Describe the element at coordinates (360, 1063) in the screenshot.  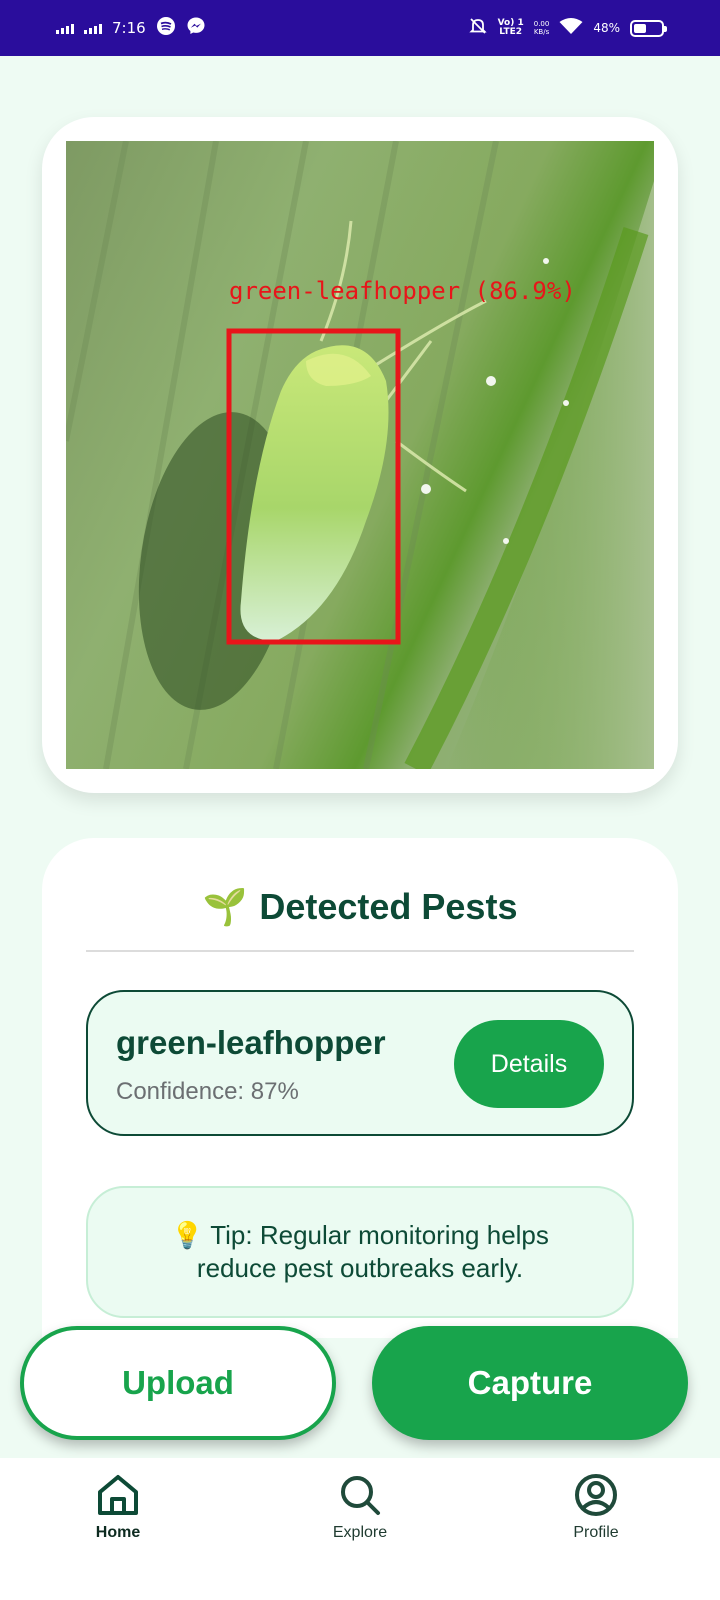
I see `pest-item: green-leafhopper Confidence: 87% Details` at that location.